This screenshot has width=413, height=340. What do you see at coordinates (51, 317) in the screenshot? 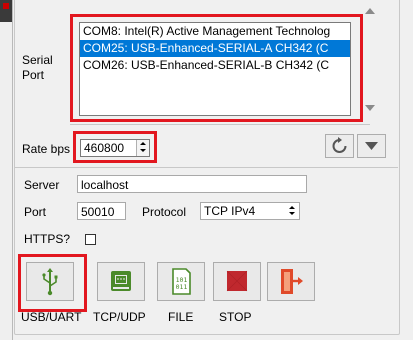
I see `usb-uart-caption: USB/UART` at bounding box center [51, 317].